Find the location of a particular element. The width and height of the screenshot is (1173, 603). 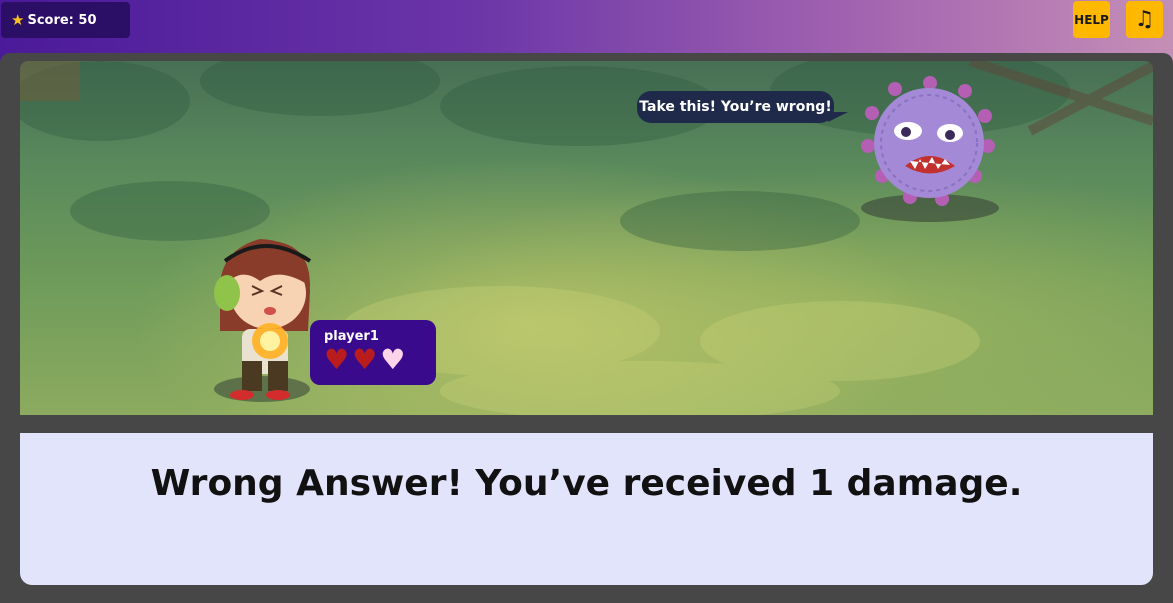

score-label: Score: 50 is located at coordinates (62, 20).